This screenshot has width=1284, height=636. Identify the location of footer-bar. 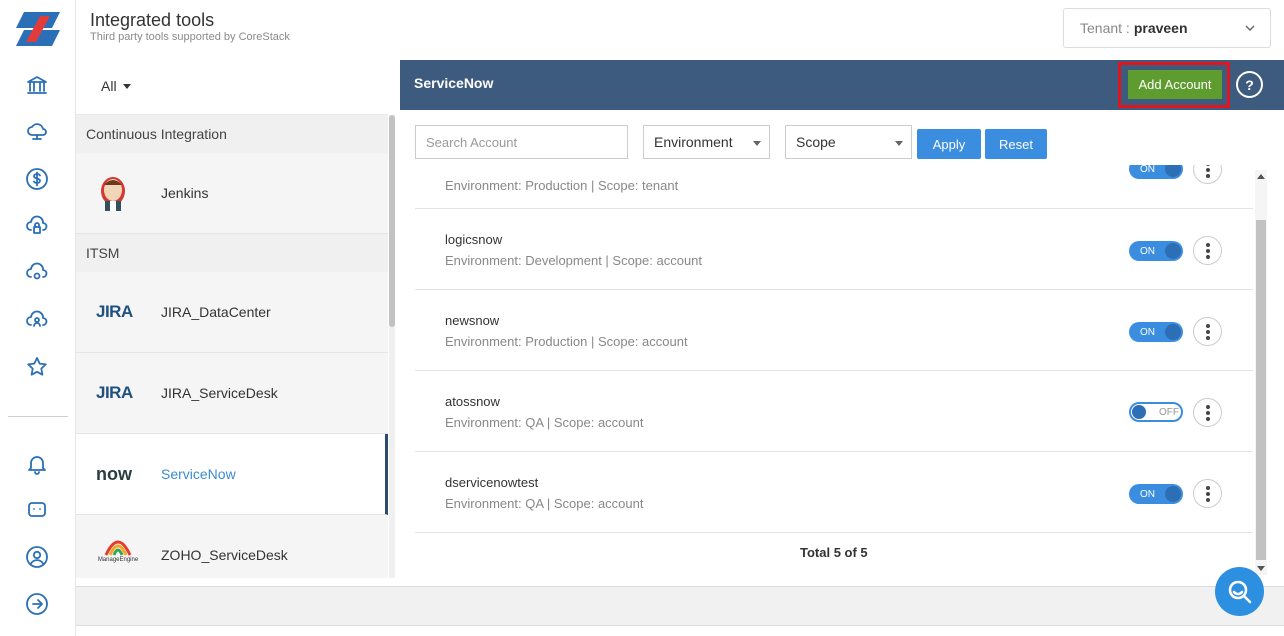
(680, 606).